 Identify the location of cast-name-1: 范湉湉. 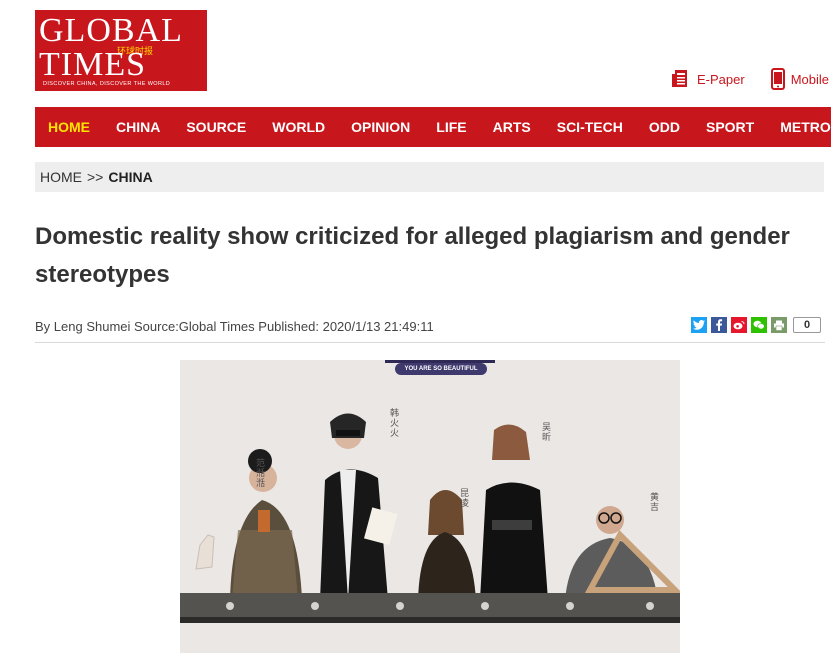
(260, 473).